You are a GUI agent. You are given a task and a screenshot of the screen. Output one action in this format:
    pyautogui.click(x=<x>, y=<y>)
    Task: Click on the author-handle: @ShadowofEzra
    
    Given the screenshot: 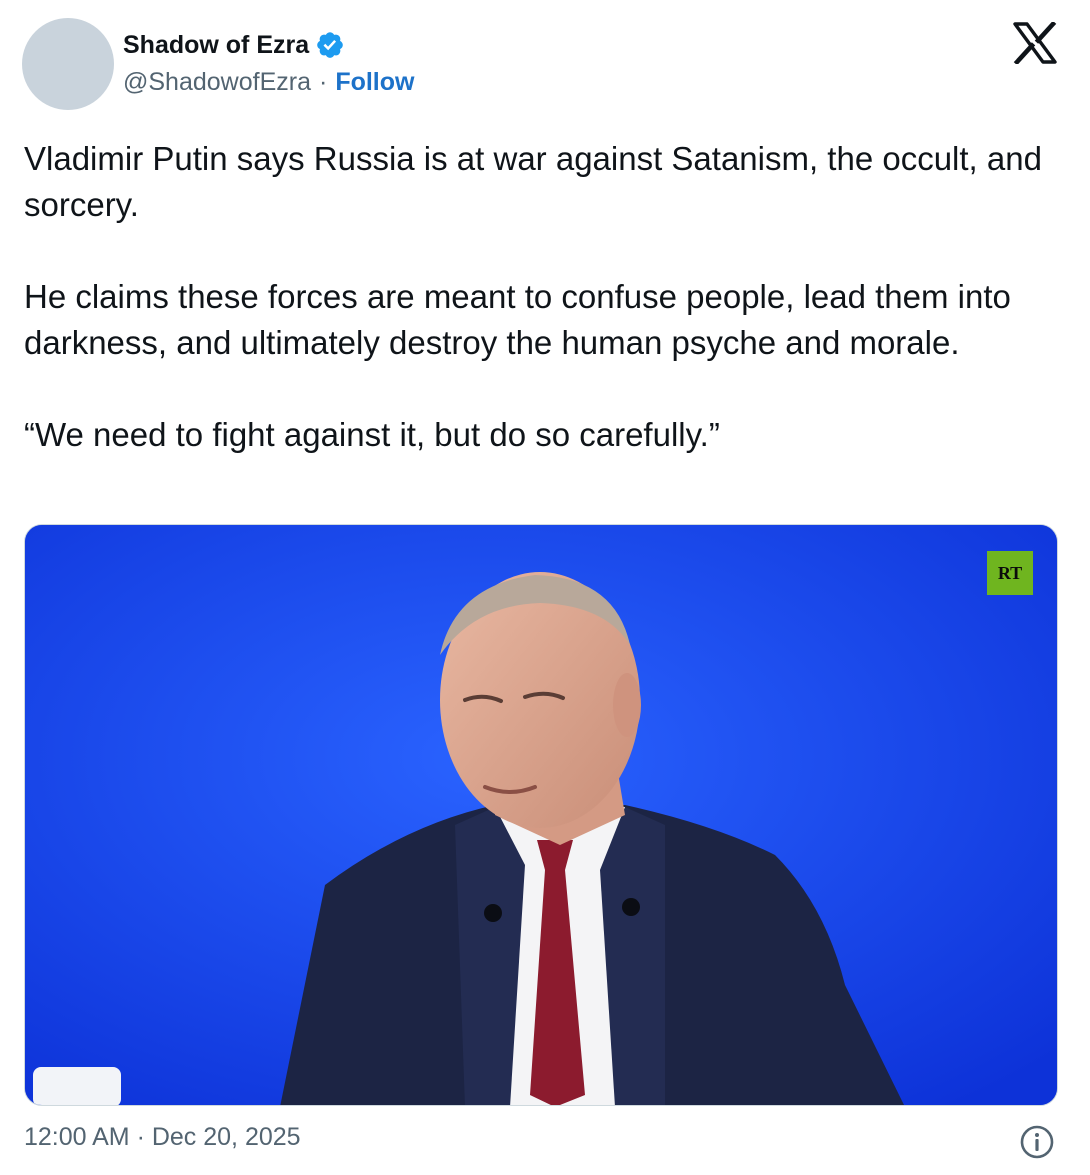 What is the action you would take?
    pyautogui.click(x=217, y=82)
    